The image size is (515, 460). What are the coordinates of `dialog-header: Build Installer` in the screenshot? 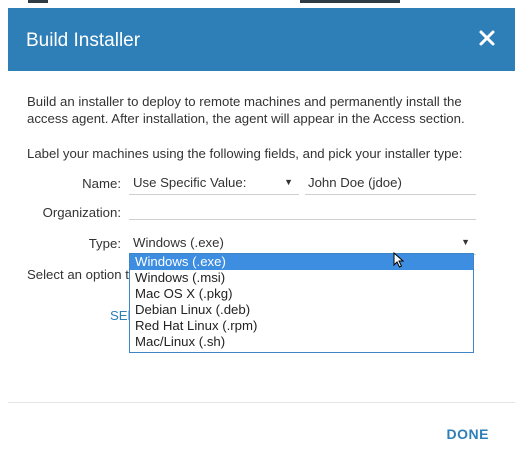 It's located at (261, 39).